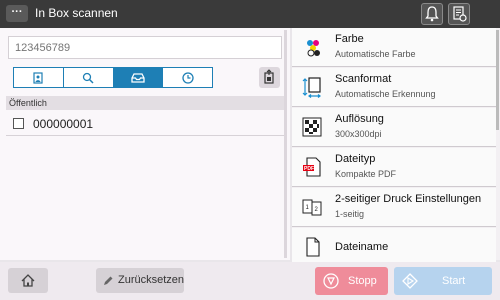 This screenshot has width=500, height=300. I want to click on tray-icon, so click(138, 77).